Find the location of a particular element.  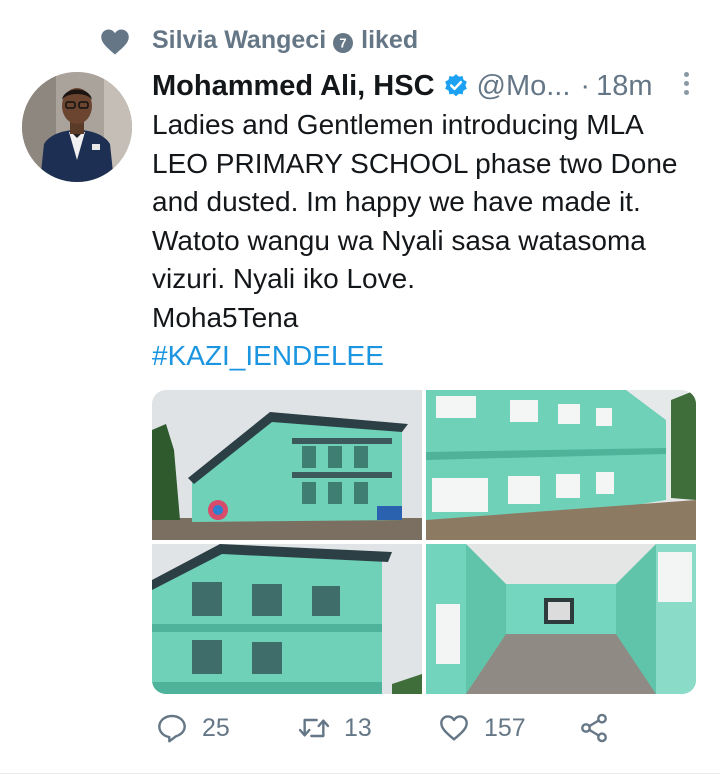

context-action: liked is located at coordinates (390, 40).